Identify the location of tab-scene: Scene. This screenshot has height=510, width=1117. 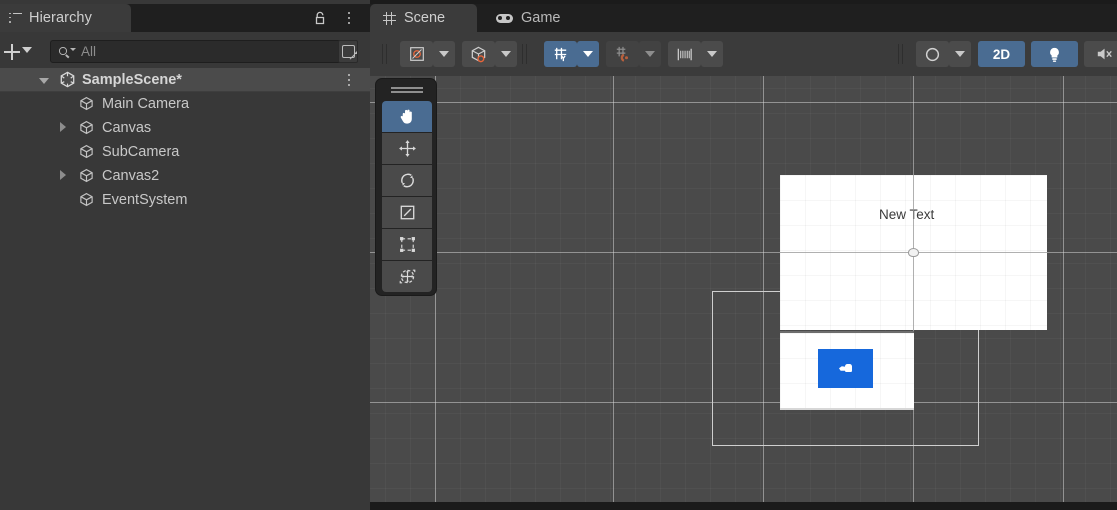
(423, 18).